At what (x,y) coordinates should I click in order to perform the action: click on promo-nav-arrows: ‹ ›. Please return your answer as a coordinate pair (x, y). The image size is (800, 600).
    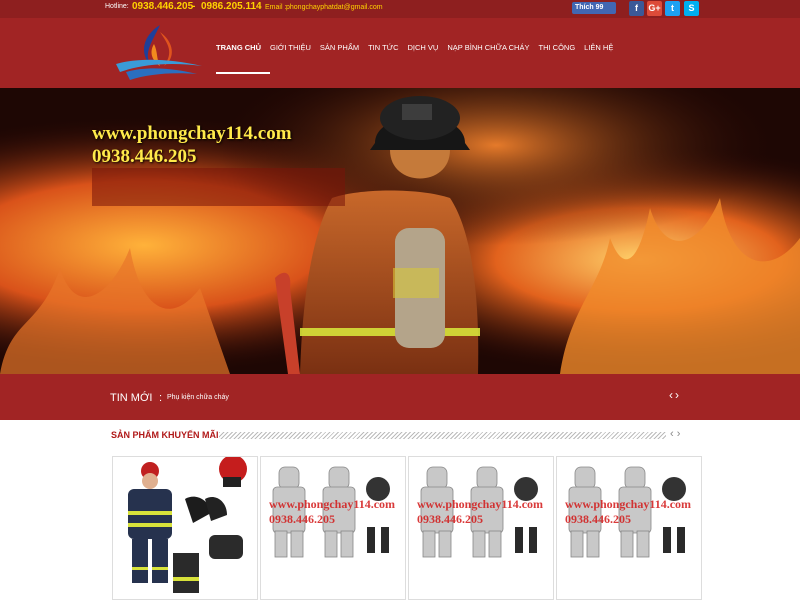
    Looking at the image, I should click on (675, 434).